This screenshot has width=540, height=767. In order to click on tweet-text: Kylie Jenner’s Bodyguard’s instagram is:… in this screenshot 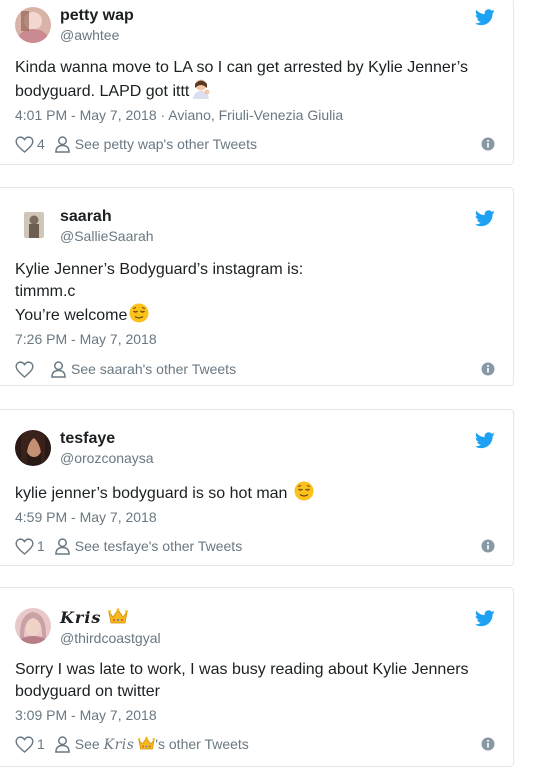, I will do `click(256, 293)`.